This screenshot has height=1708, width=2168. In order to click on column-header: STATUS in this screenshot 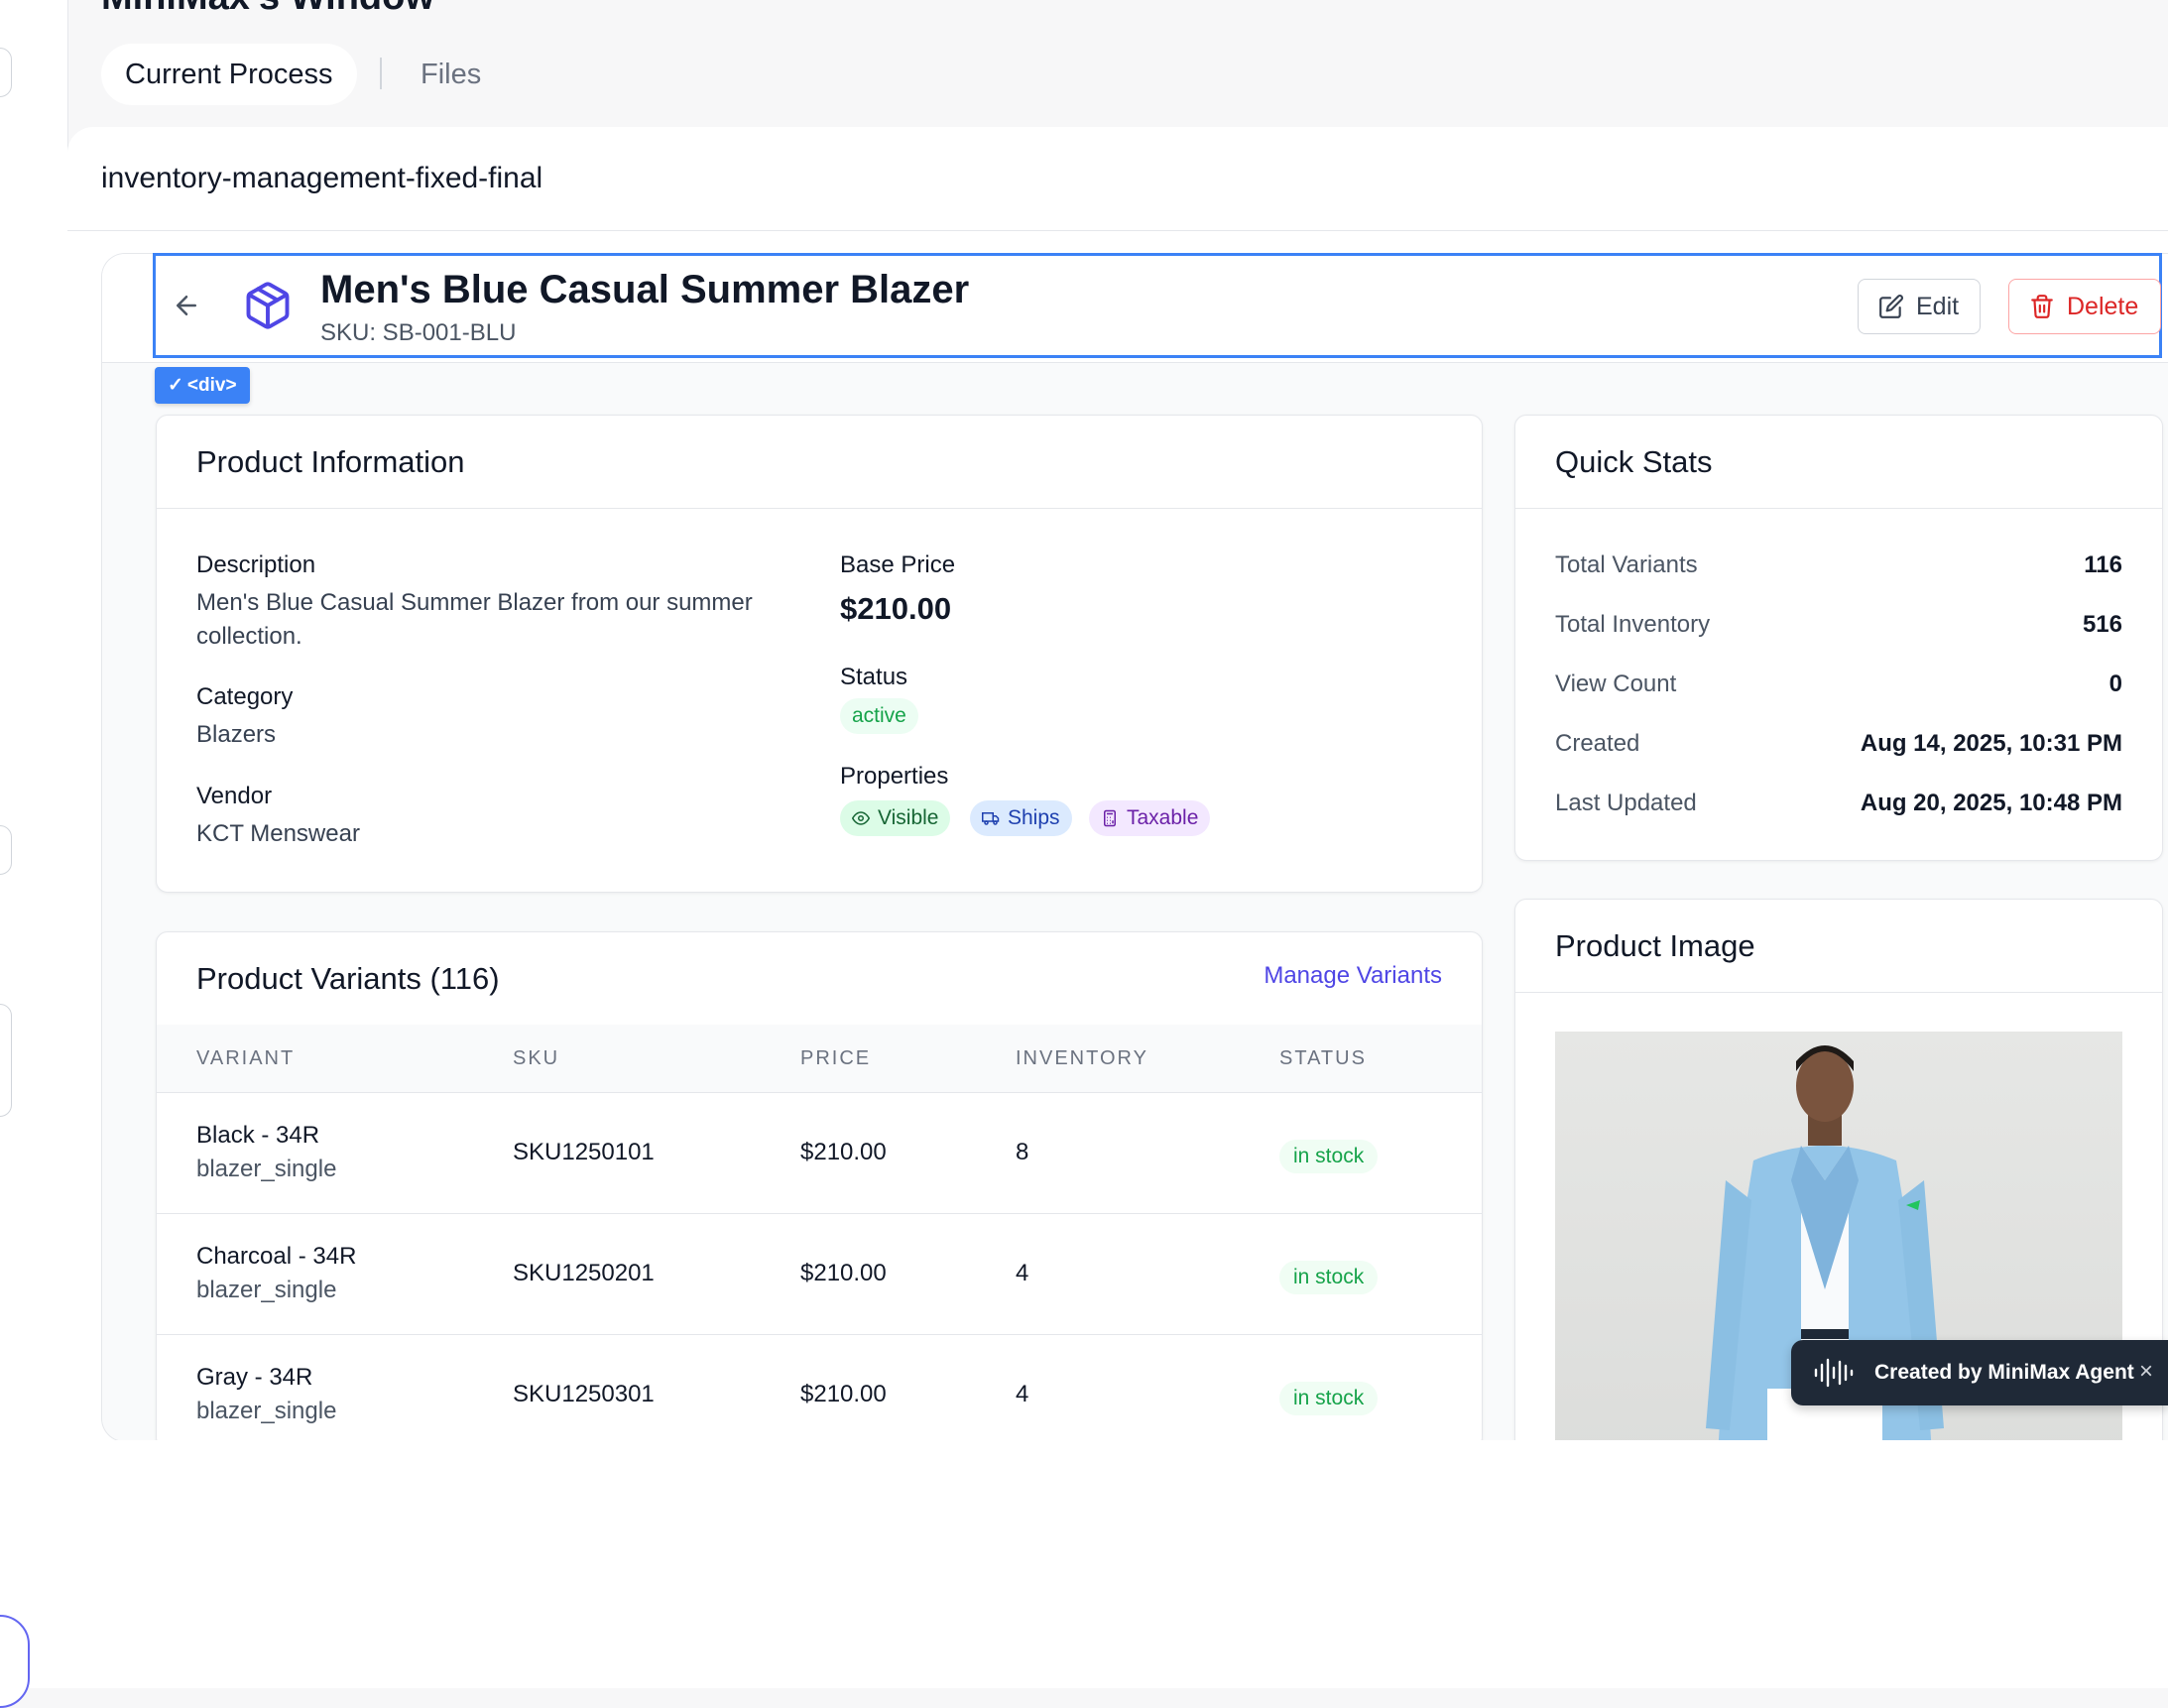, I will do `click(1323, 1058)`.